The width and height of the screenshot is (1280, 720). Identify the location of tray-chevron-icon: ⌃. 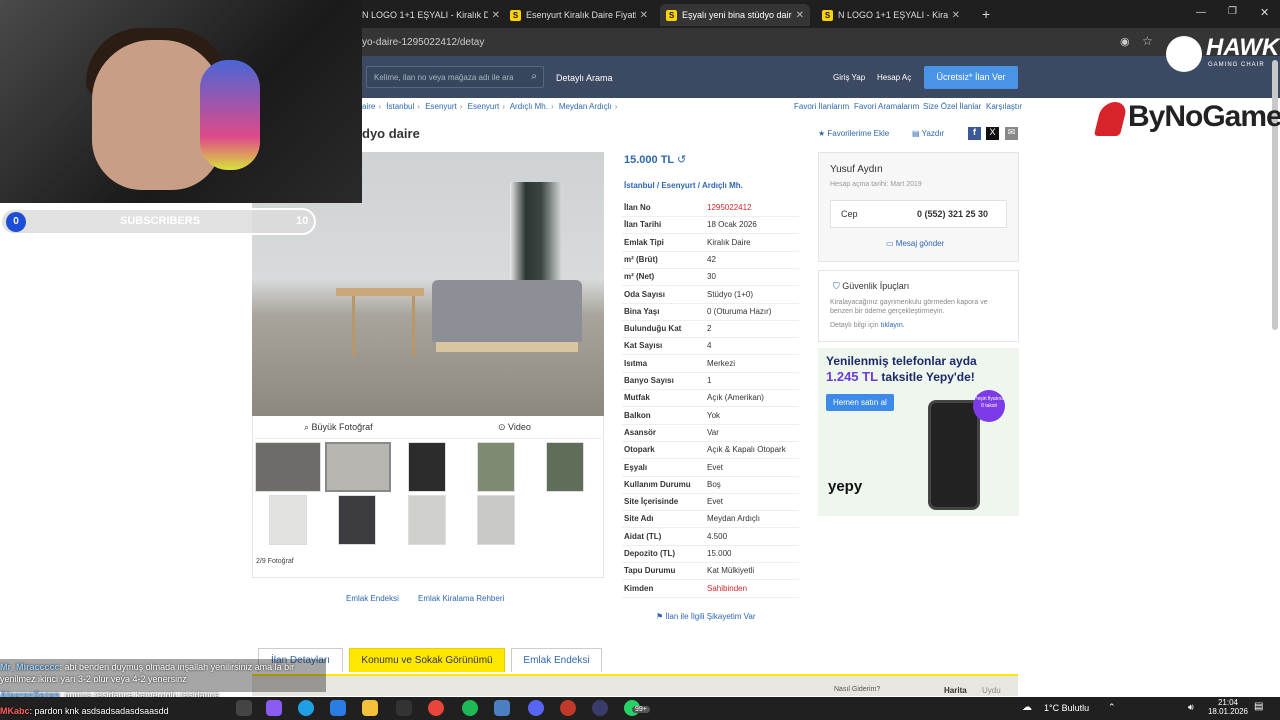
(1112, 707).